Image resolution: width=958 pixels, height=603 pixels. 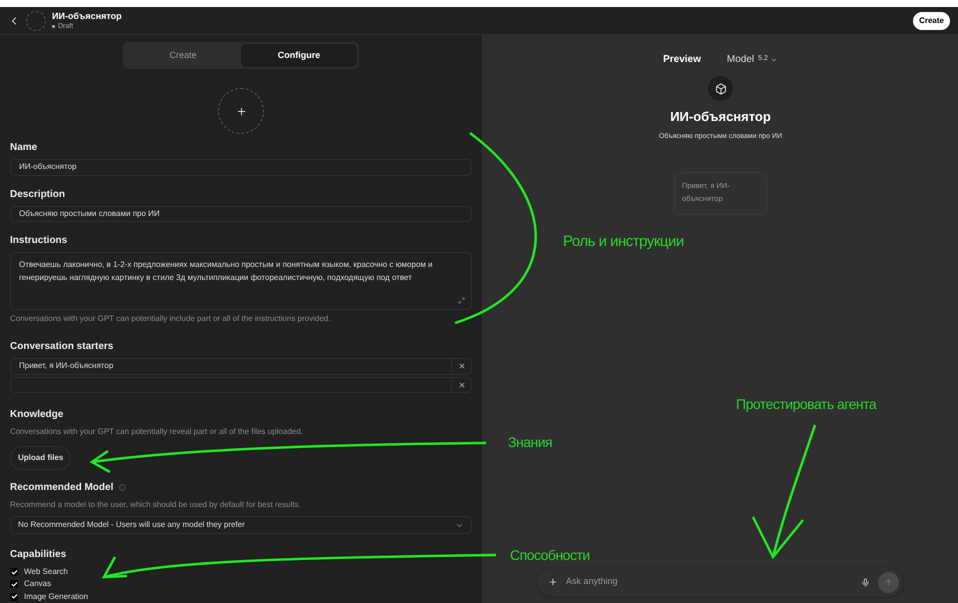 What do you see at coordinates (530, 442) in the screenshot?
I see `annotation-text: Знания` at bounding box center [530, 442].